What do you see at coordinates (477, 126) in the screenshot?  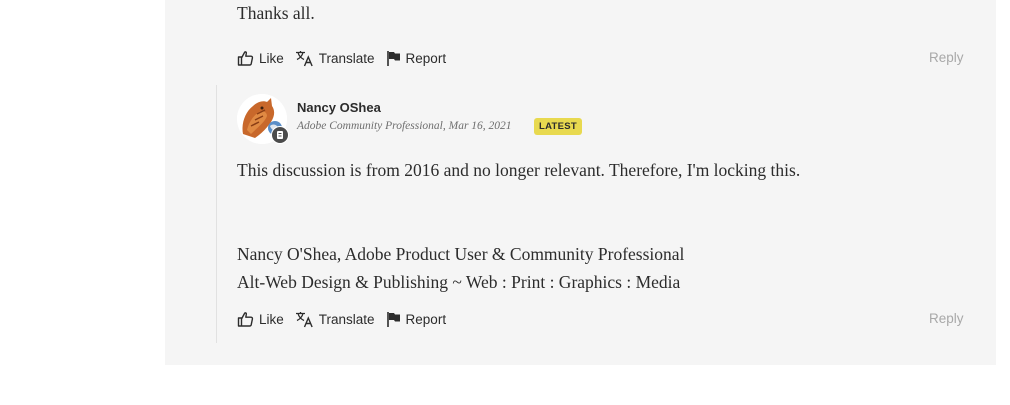 I see `post-date: , Mar 16, 2021` at bounding box center [477, 126].